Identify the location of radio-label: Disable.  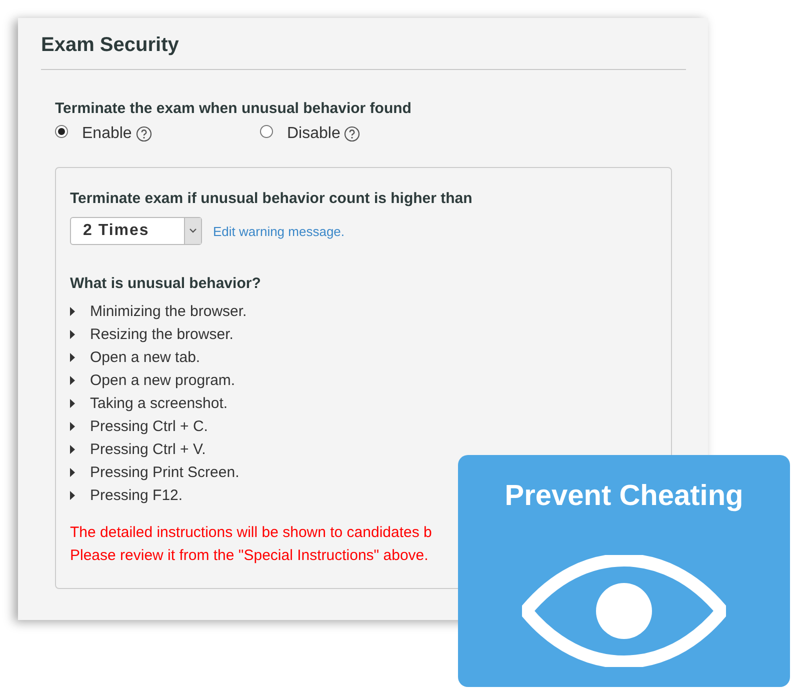
(313, 134).